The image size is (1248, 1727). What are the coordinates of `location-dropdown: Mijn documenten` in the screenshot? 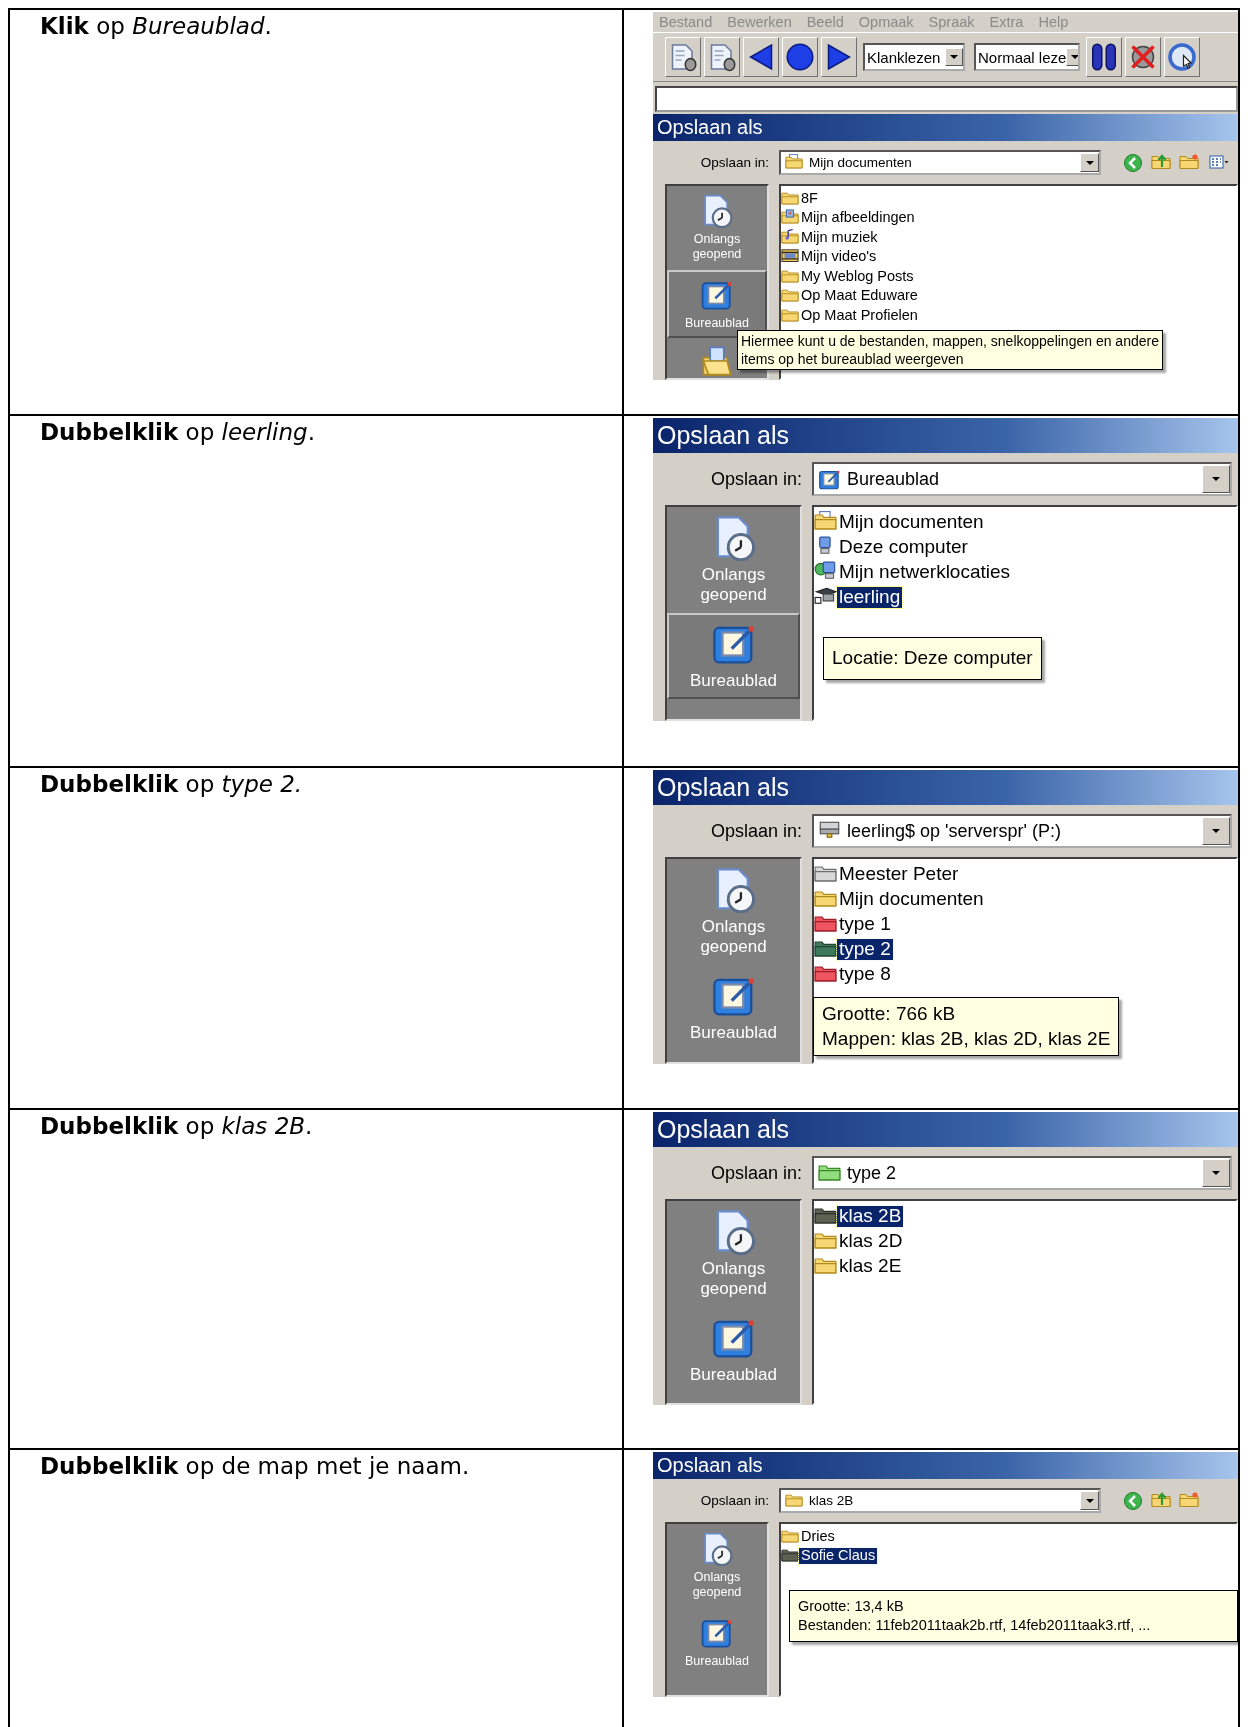 It's located at (940, 162).